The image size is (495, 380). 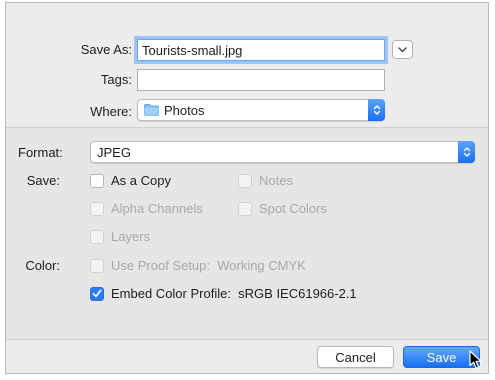 What do you see at coordinates (97, 236) in the screenshot?
I see `layers-checkbox` at bounding box center [97, 236].